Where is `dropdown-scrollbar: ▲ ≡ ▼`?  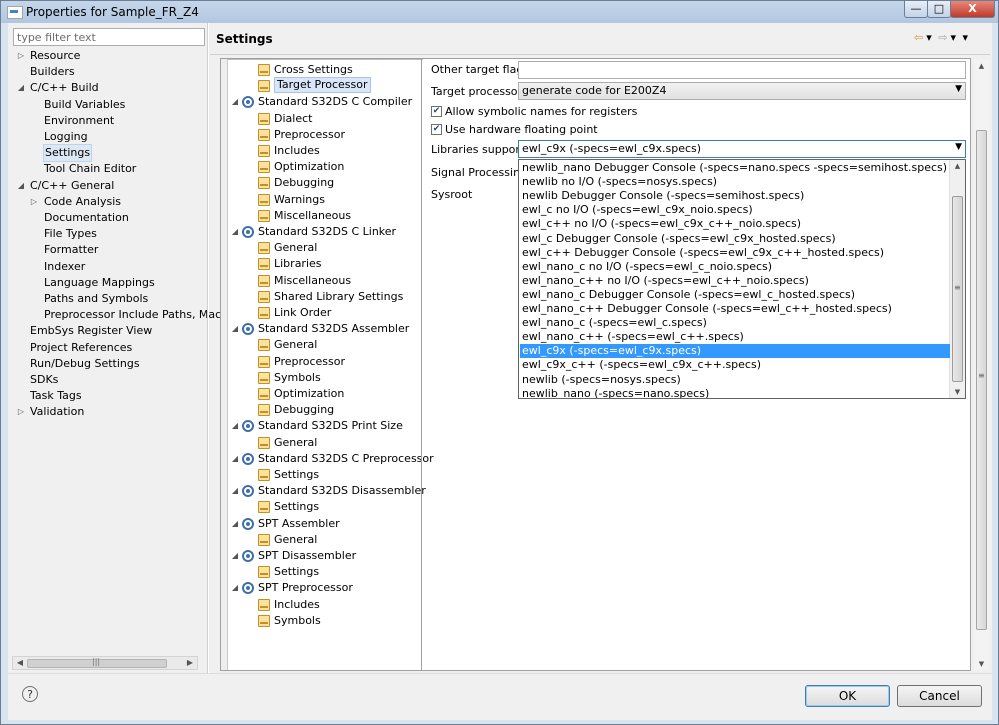 dropdown-scrollbar: ▲ ≡ ▼ is located at coordinates (957, 279).